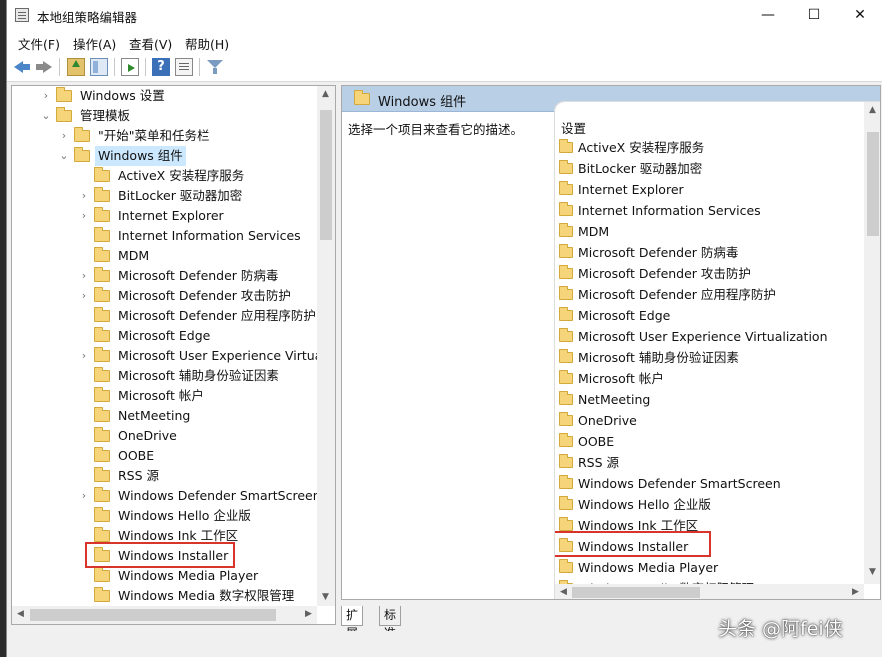 The height and width of the screenshot is (657, 882). I want to click on tree-horizontal-scrollbar: ◀ ▶, so click(164, 615).